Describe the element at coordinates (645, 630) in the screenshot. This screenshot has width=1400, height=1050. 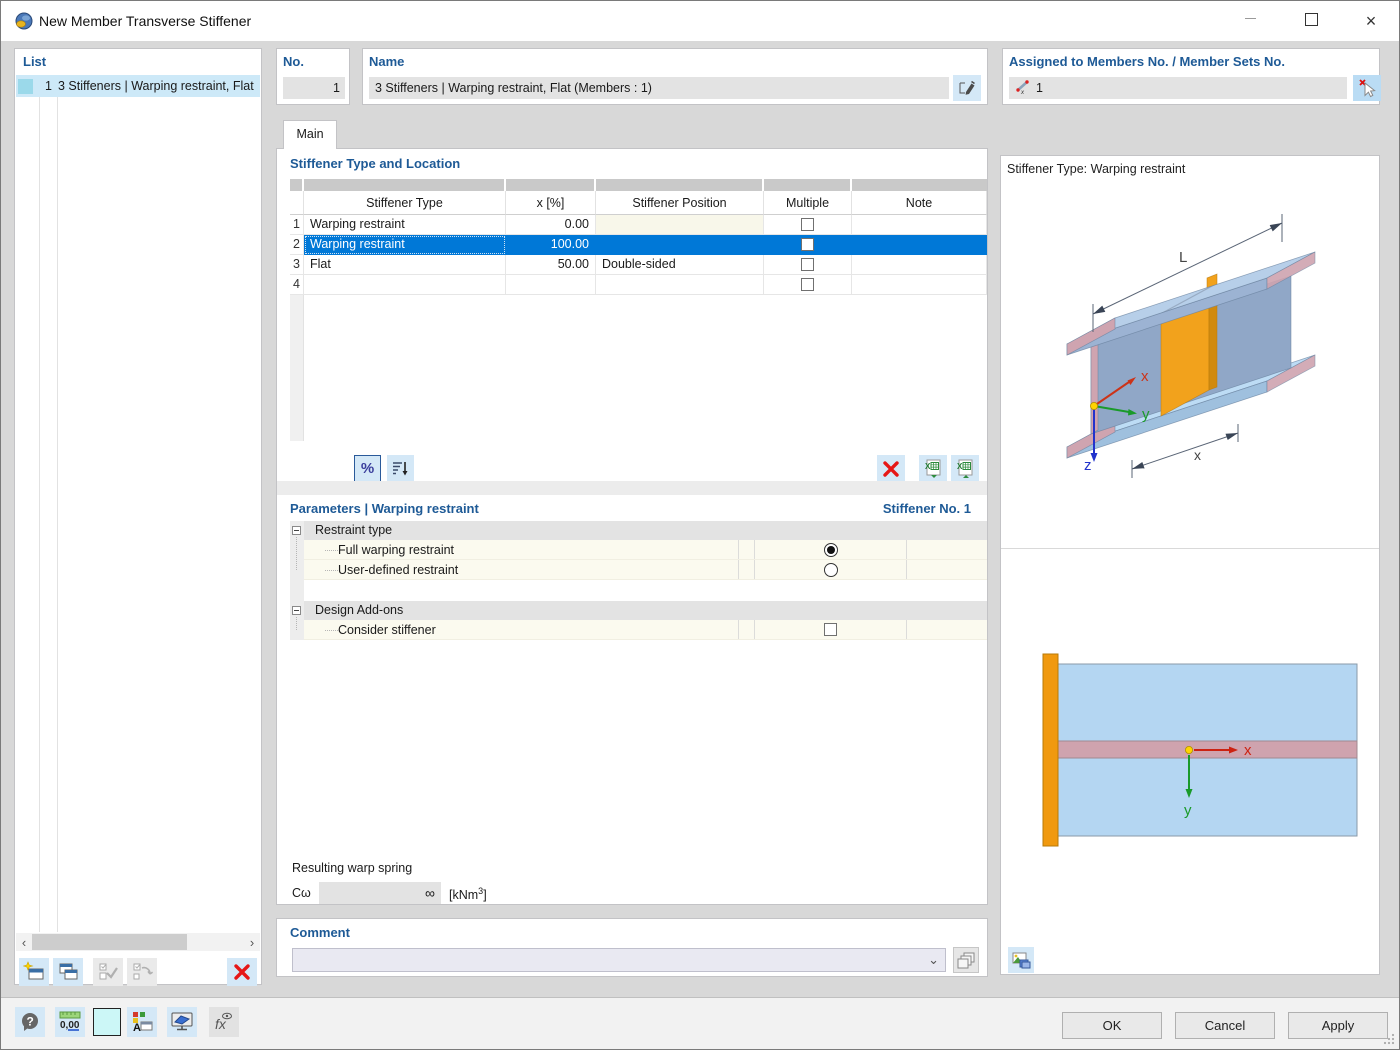
I see `param-consider-stiffener: Consider stiffener` at that location.